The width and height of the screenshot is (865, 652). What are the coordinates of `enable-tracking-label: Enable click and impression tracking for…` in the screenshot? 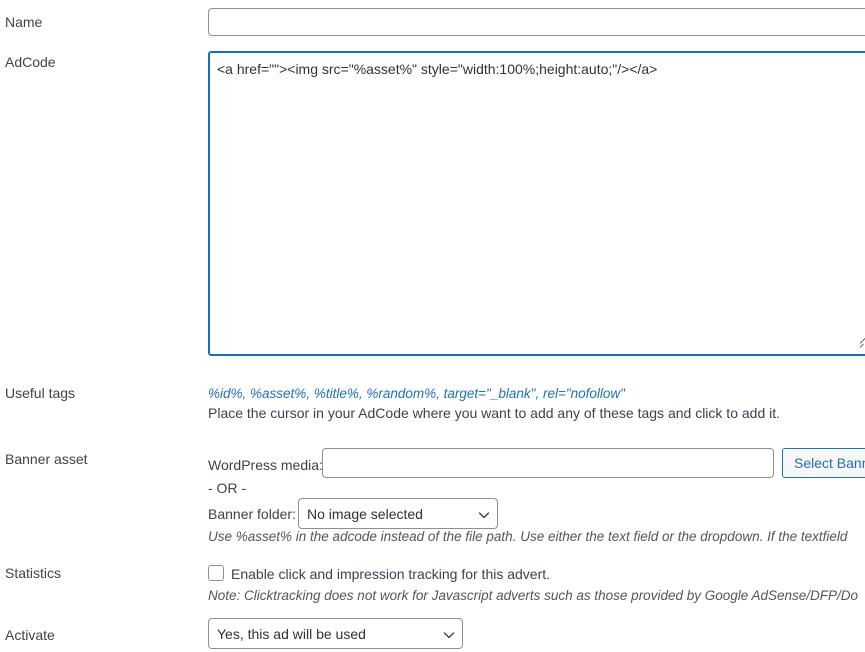 It's located at (390, 574).